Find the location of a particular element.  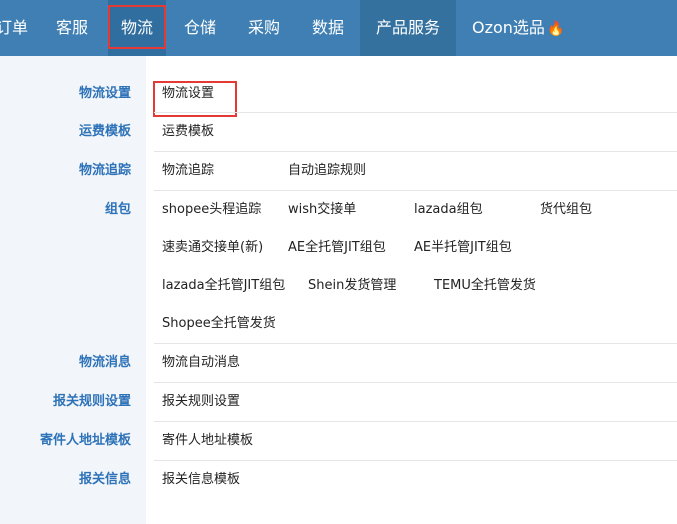

link-shopee-first-leg-tracking: shopee头程追踪 is located at coordinates (211, 210).